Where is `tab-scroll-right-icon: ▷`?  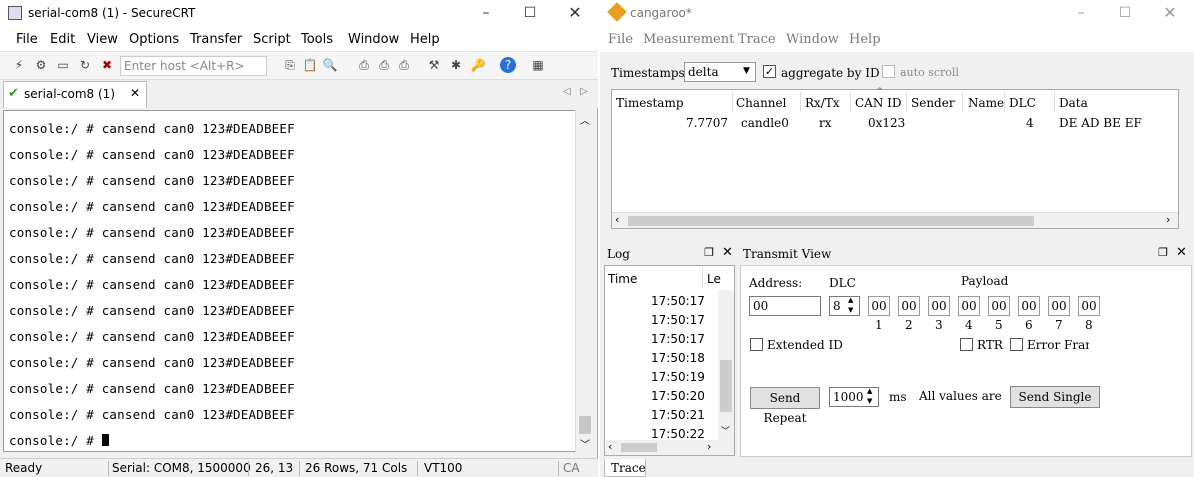
tab-scroll-right-icon: ▷ is located at coordinates (584, 91).